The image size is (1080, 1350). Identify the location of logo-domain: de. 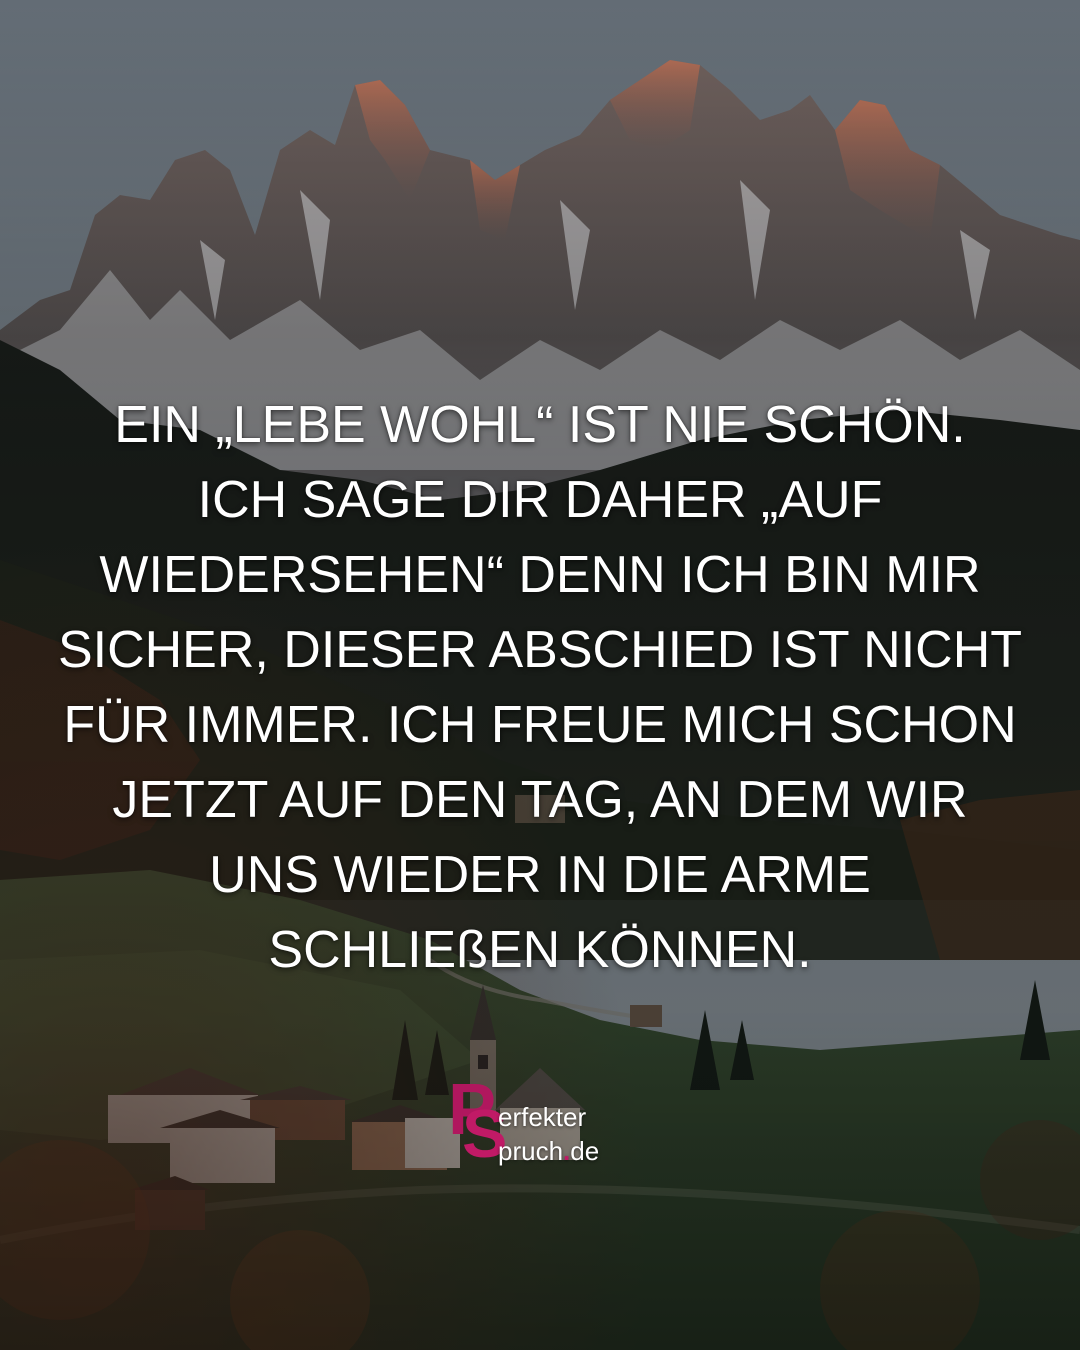
(585, 1151).